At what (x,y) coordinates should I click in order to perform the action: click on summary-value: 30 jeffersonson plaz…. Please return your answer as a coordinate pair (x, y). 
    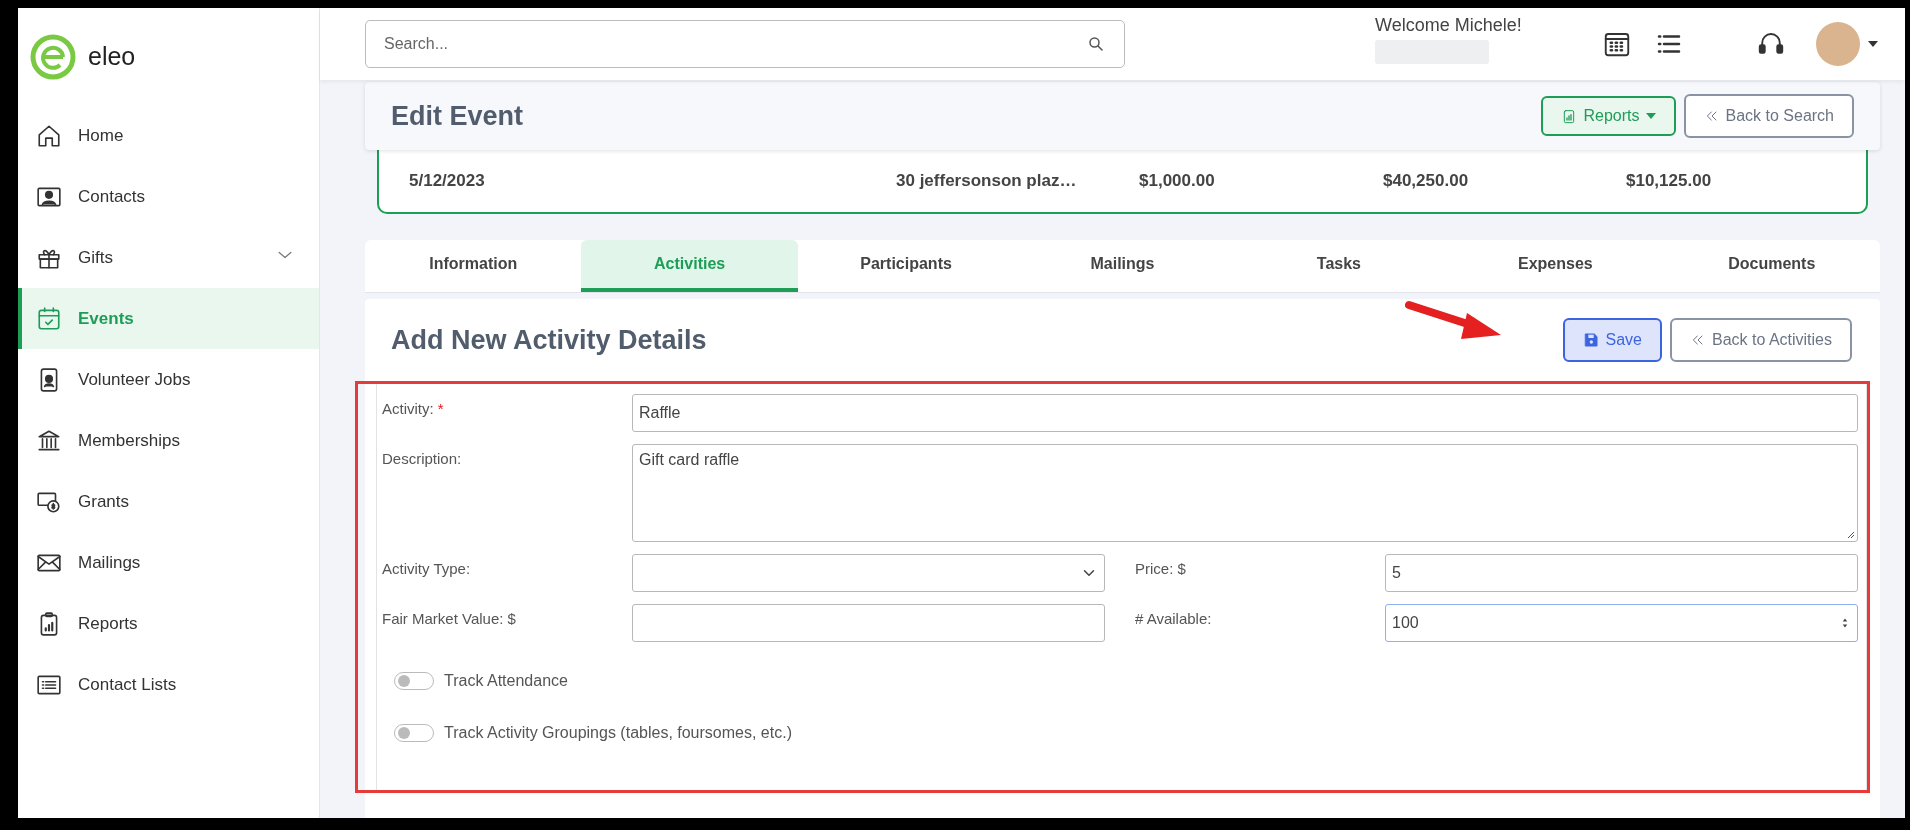
    Looking at the image, I should click on (987, 181).